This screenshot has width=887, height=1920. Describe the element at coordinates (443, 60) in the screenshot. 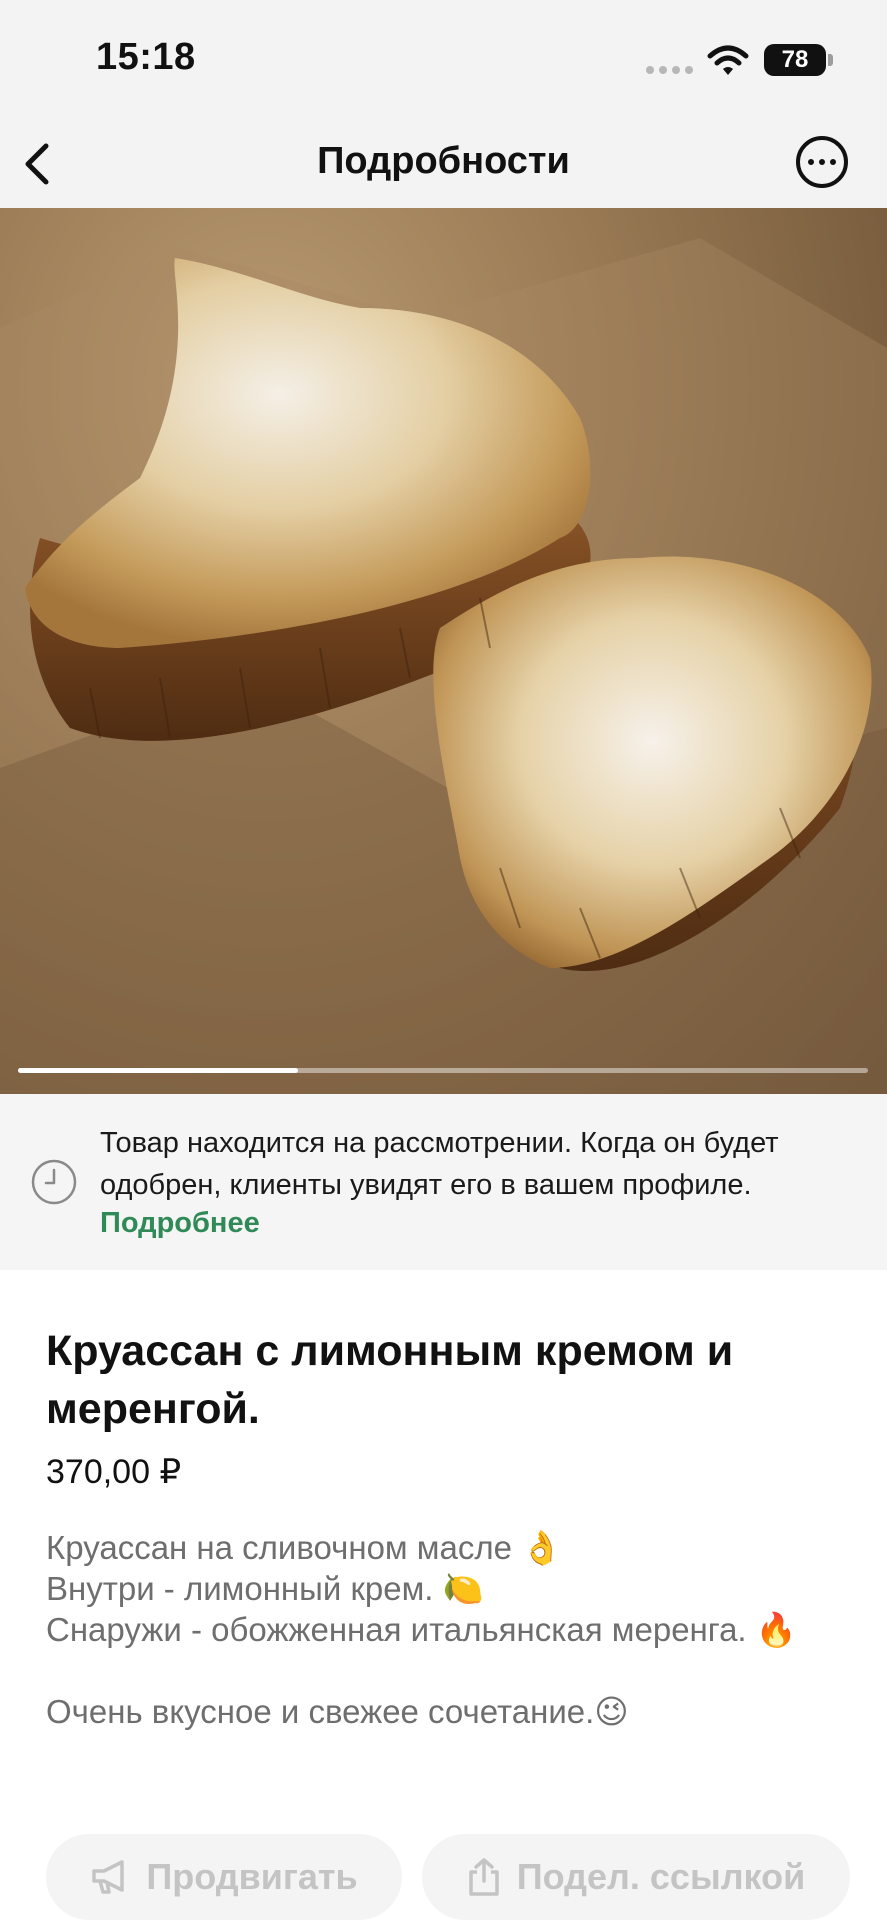

I see `status-bar: 15:18 78` at that location.